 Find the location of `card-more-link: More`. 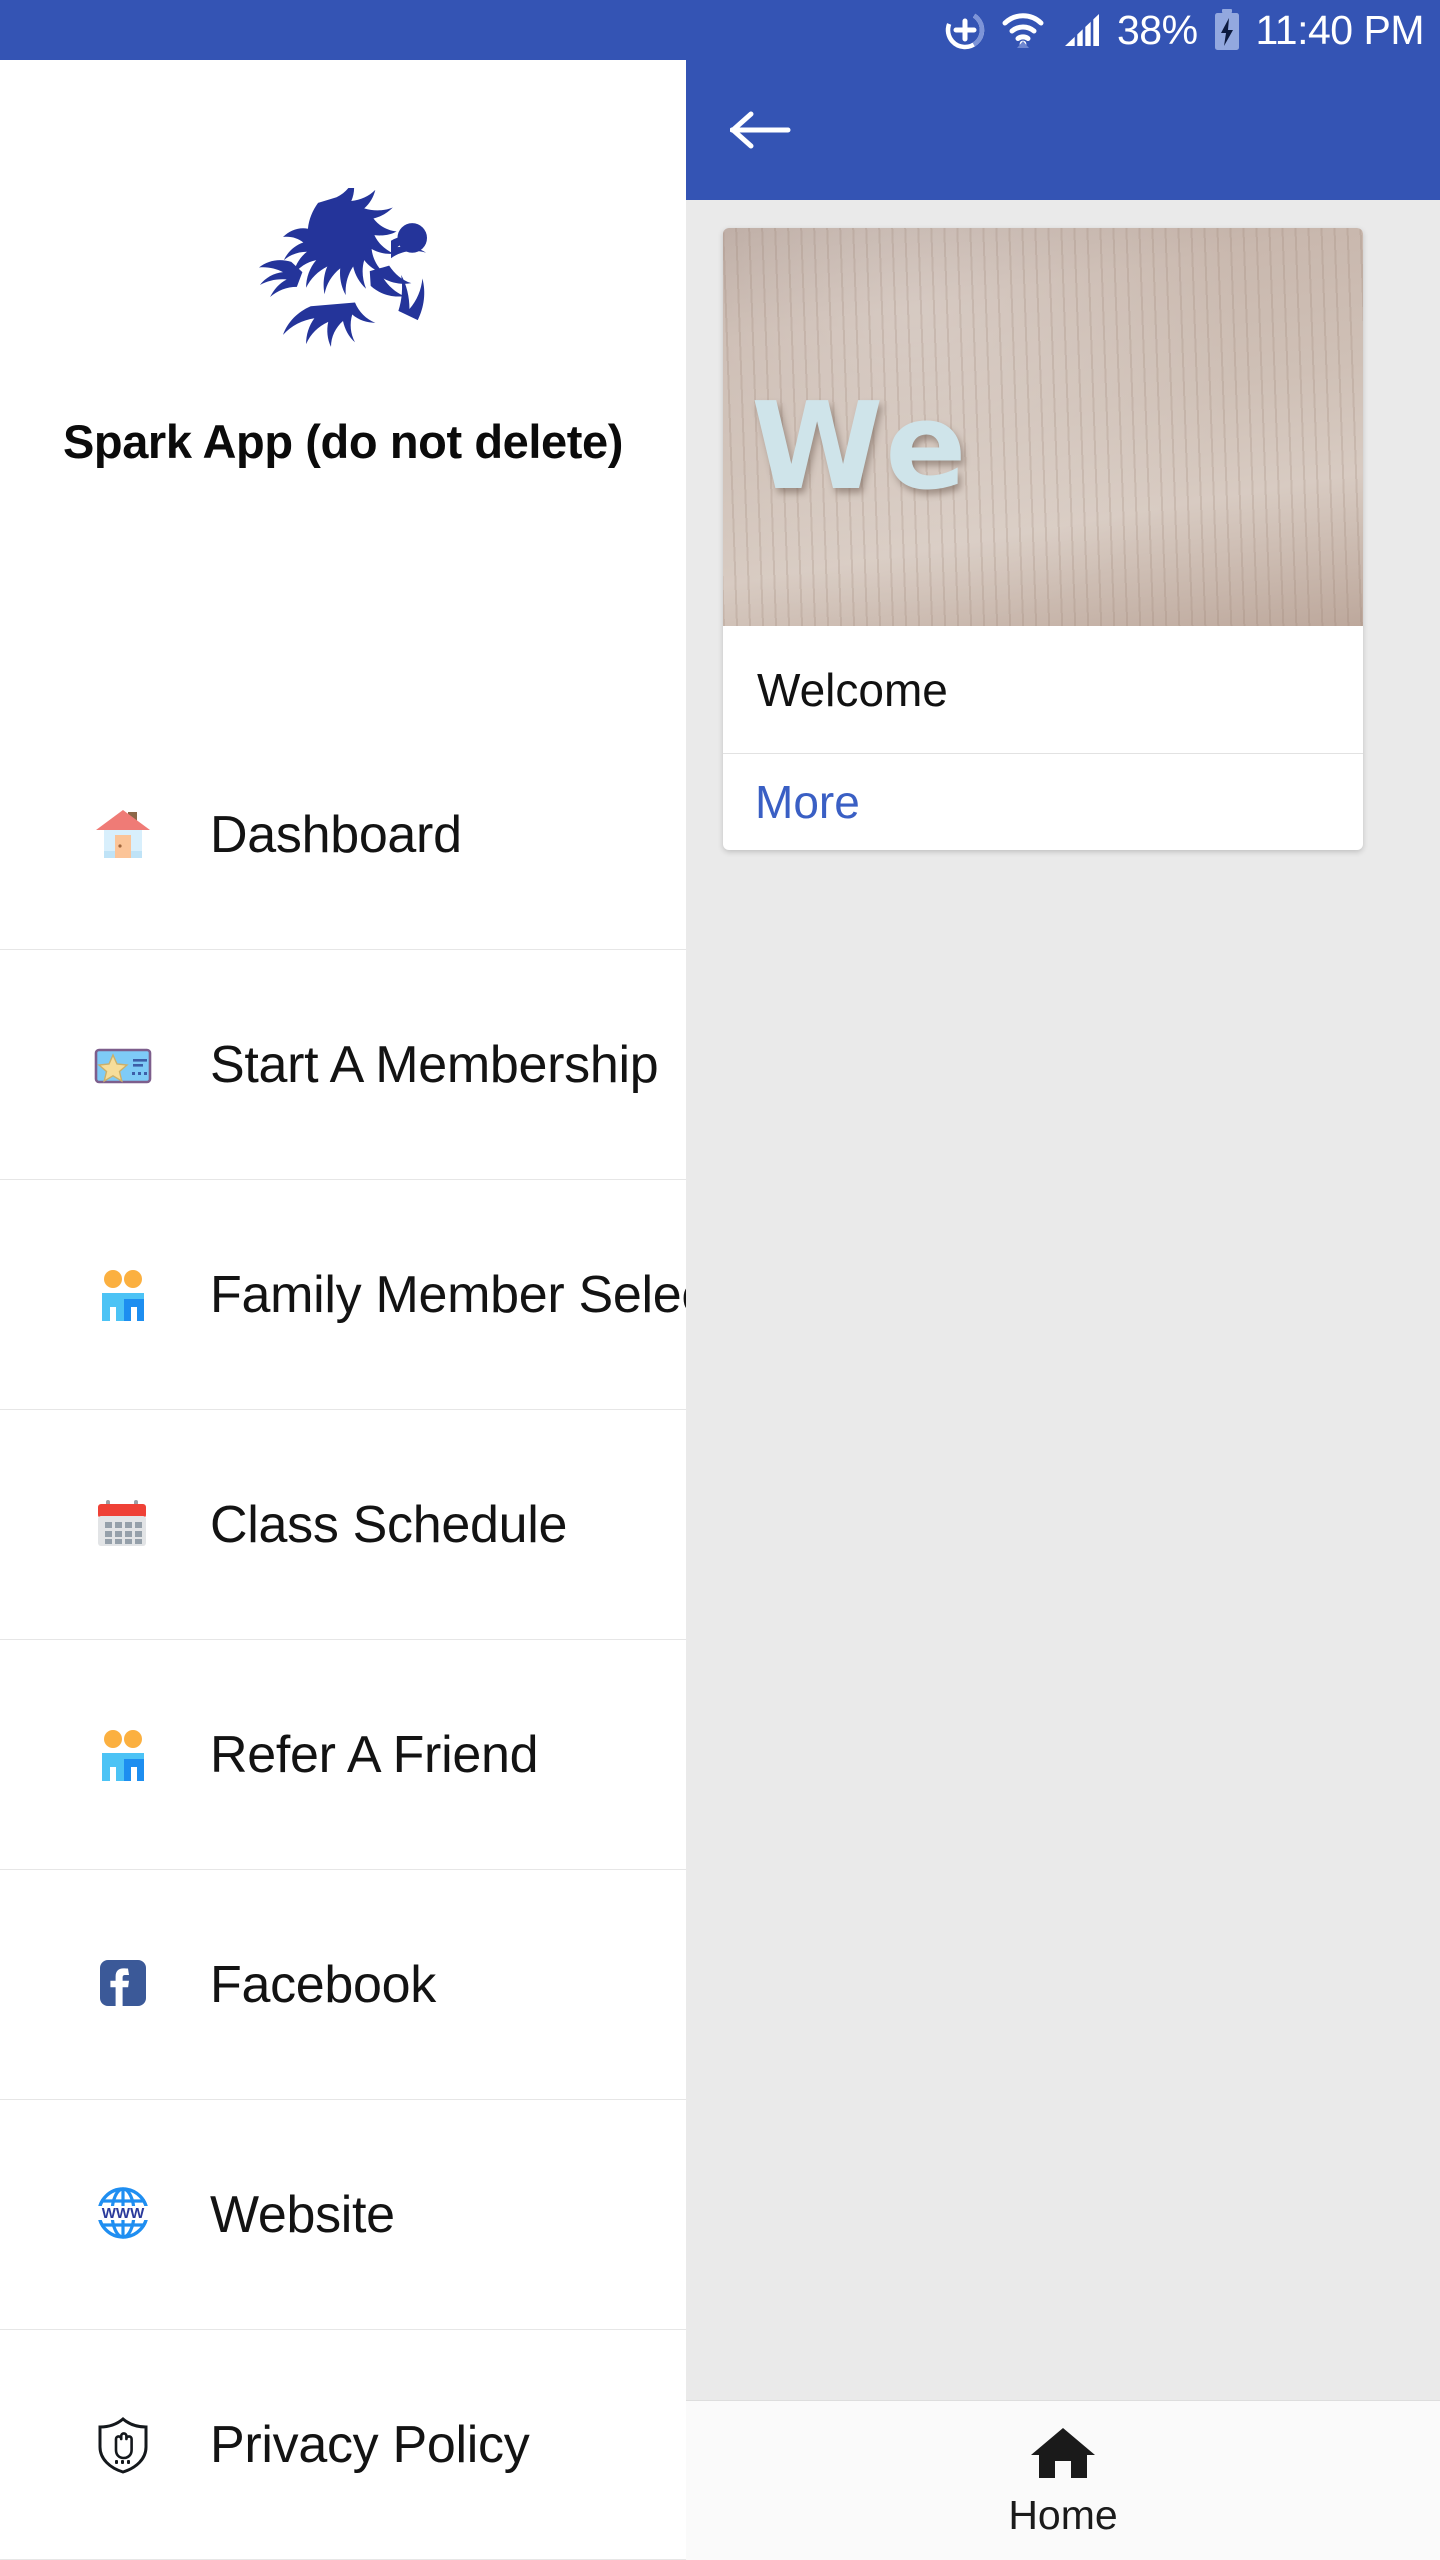

card-more-link: More is located at coordinates (1043, 802).